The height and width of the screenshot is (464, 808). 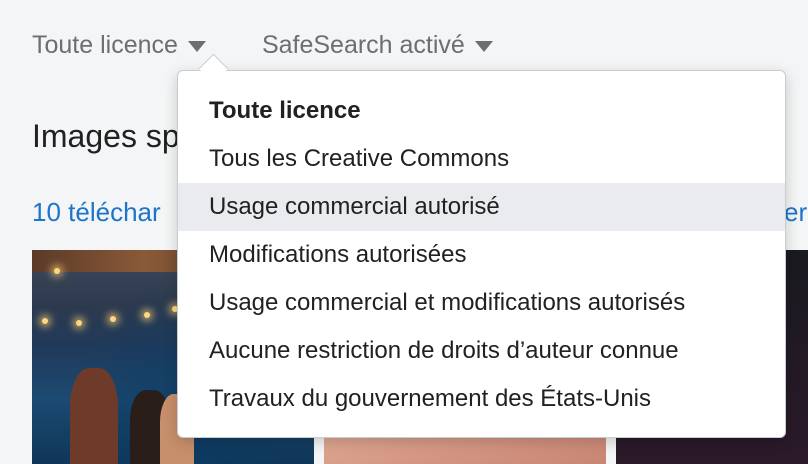 I want to click on license-filter-dropdown: Toute licence, so click(x=119, y=45).